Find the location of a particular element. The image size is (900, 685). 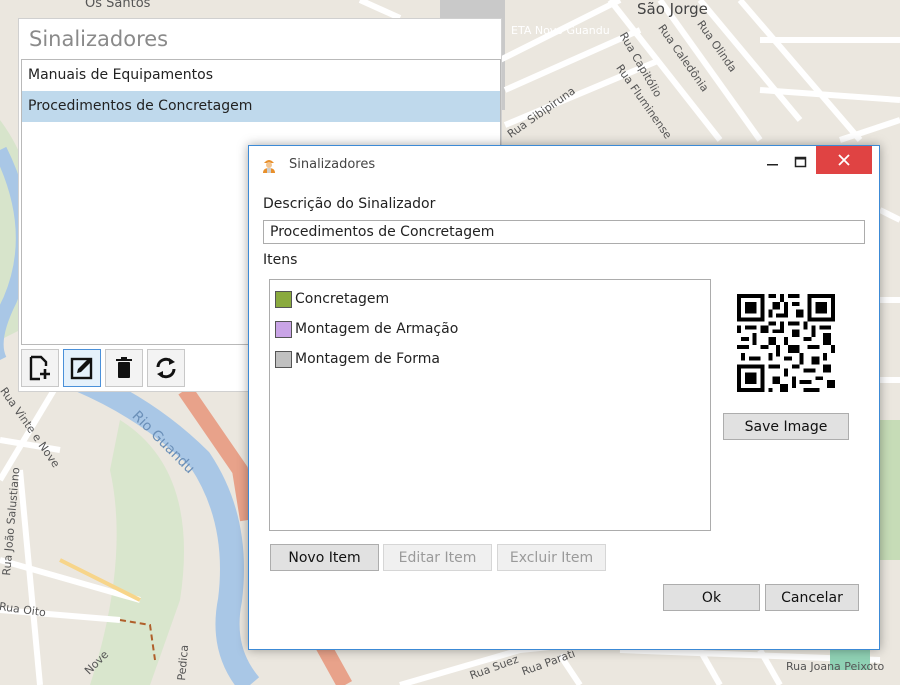

list-item: Concretagem is located at coordinates (490, 299).